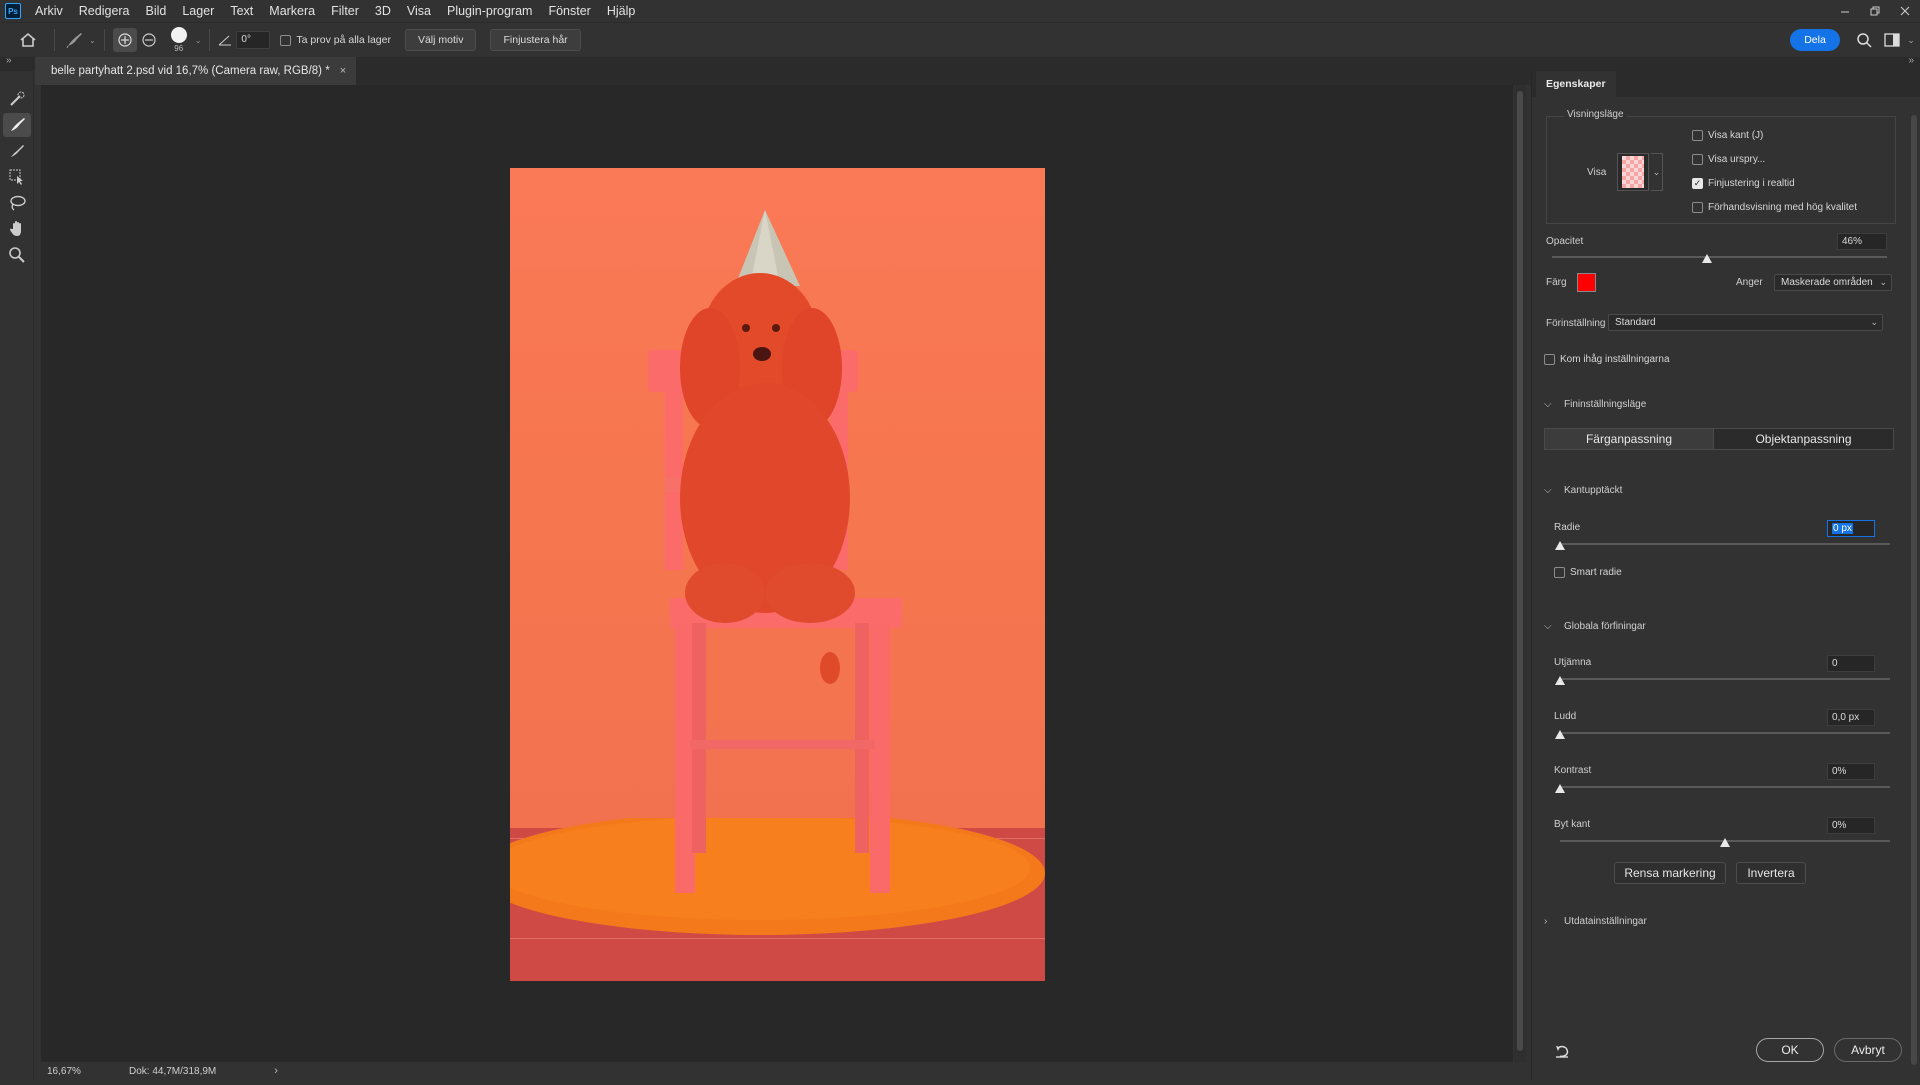 This screenshot has height=1085, width=1920. What do you see at coordinates (1845, 11) in the screenshot?
I see `minimize-icon` at bounding box center [1845, 11].